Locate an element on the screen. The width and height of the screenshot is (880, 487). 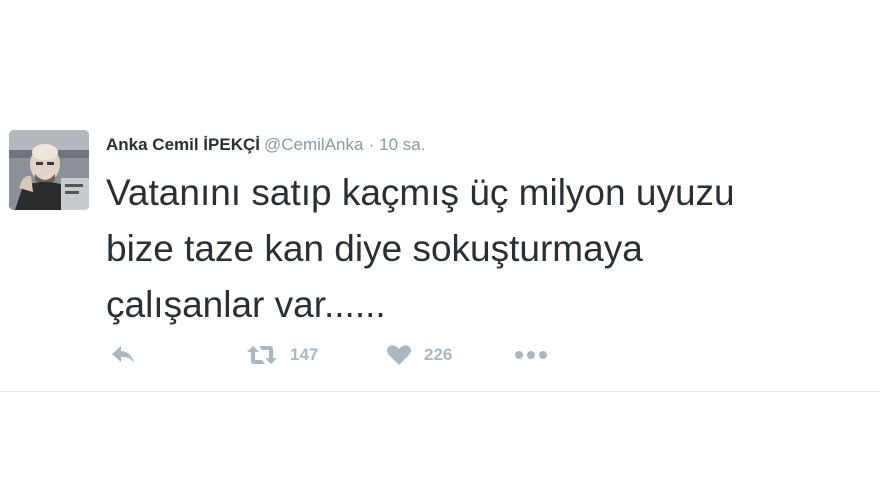
more-dots-icon is located at coordinates (531, 355).